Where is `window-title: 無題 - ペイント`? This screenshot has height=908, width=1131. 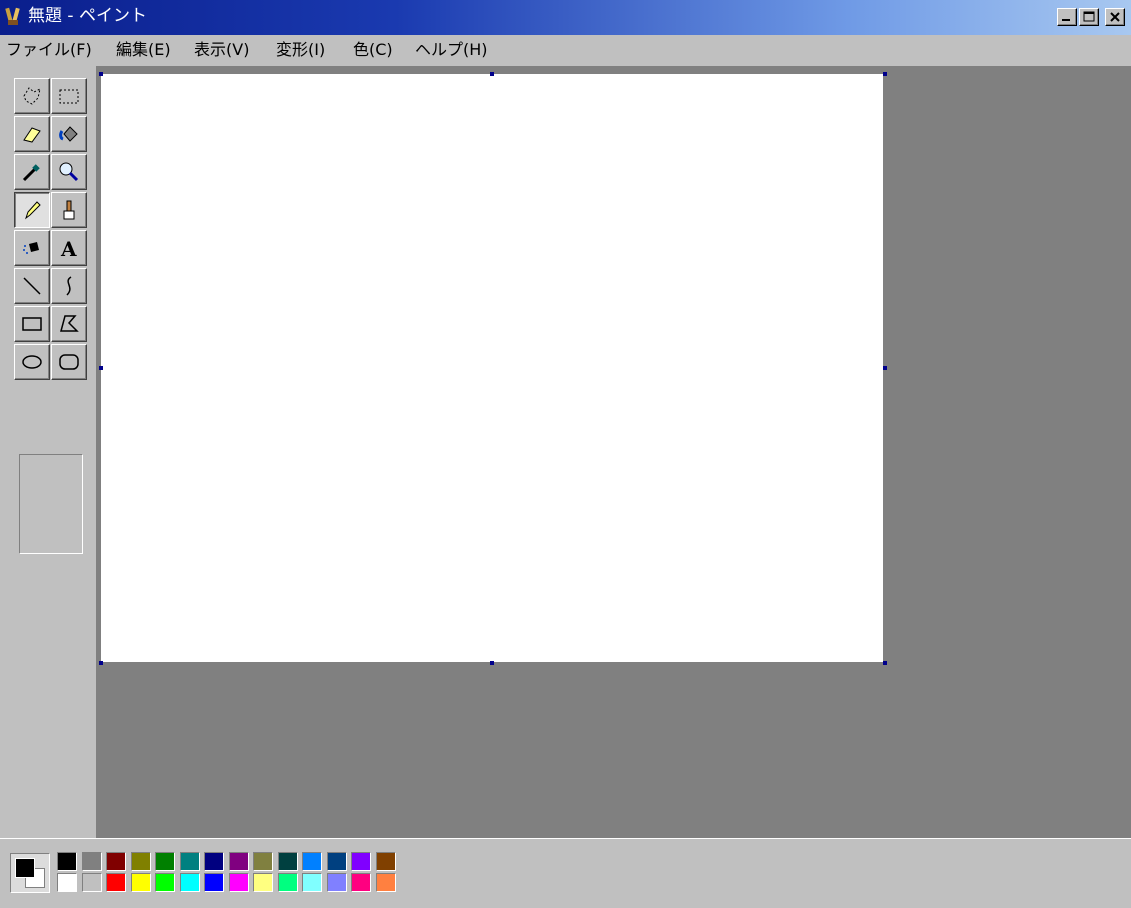
window-title: 無題 - ペイント is located at coordinates (87, 16).